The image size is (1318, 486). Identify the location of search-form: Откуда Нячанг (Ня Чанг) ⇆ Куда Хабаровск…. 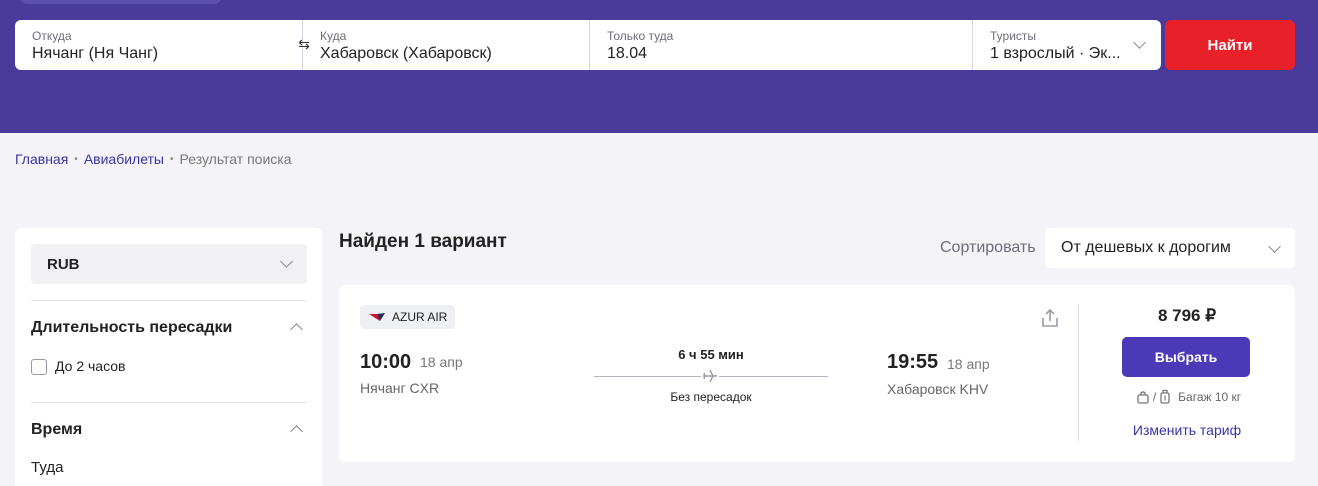
(588, 45).